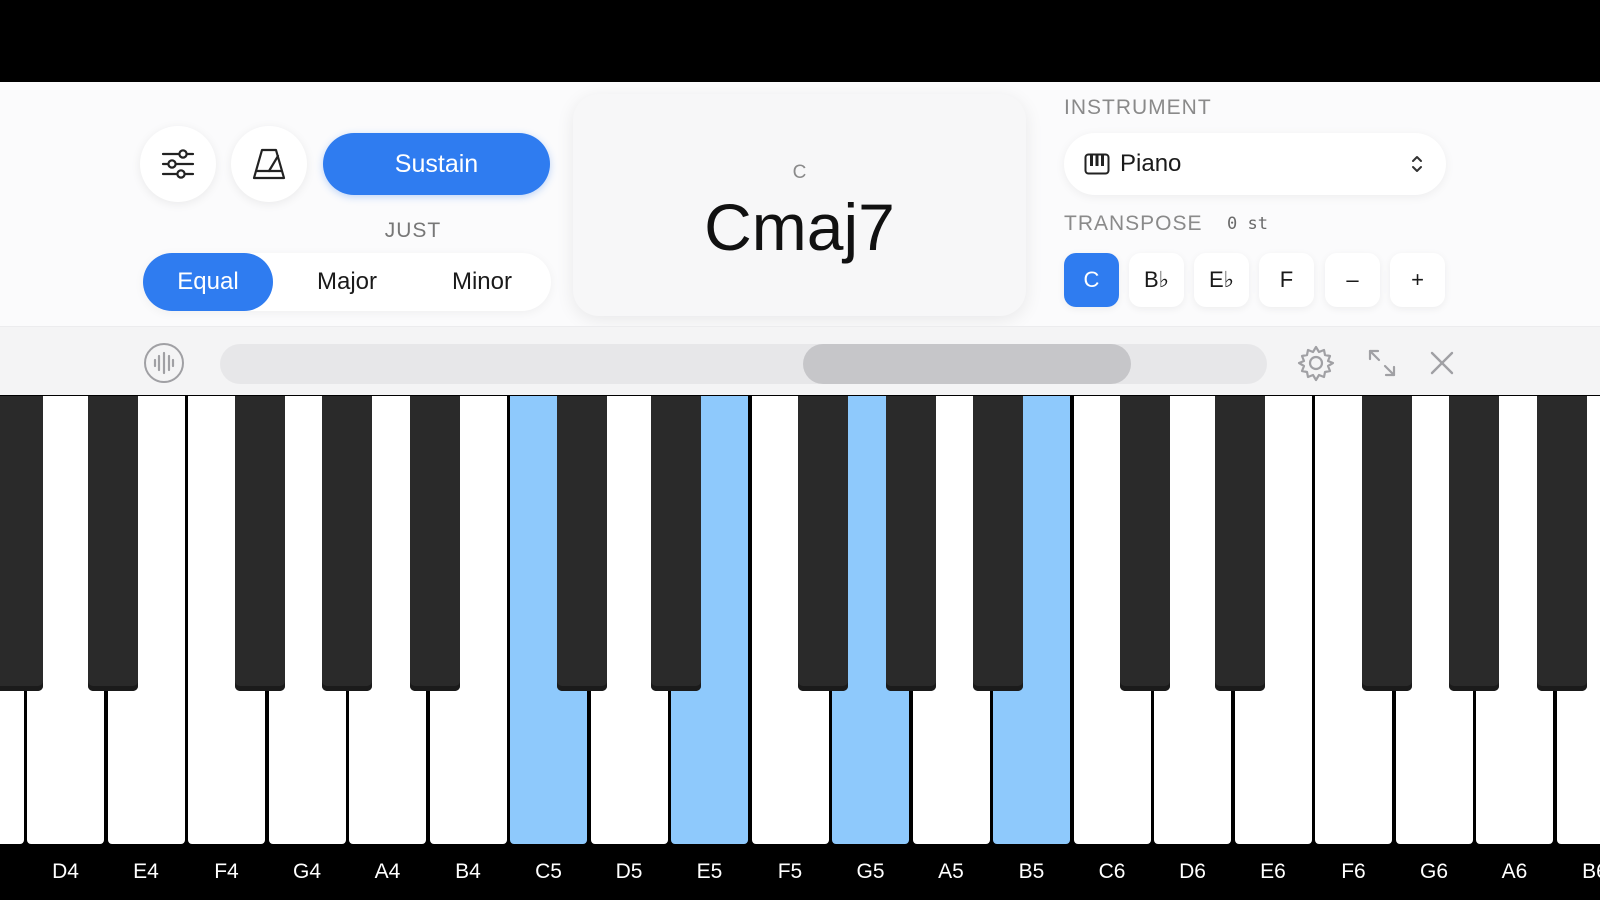 The height and width of the screenshot is (900, 1600). I want to click on expand-icon, so click(1382, 363).